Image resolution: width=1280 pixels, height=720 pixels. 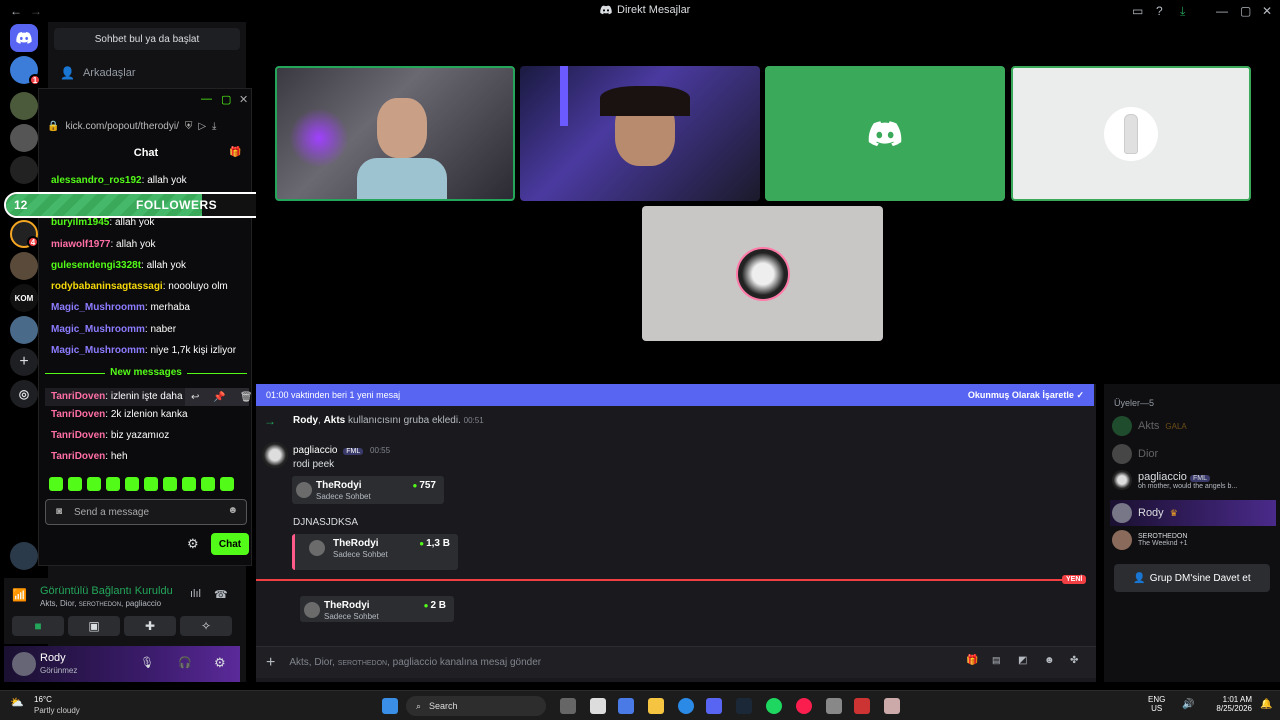 I want to click on mark-as-read-button: Okunmuş Olarak İşaretle ✓, so click(x=1026, y=395).